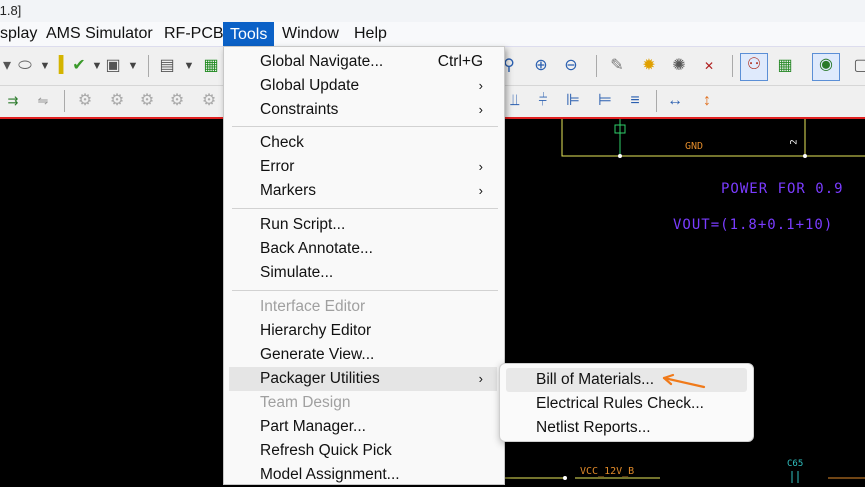 The image size is (865, 487). Describe the element at coordinates (857, 66) in the screenshot. I see `window-icon: ▢` at that location.